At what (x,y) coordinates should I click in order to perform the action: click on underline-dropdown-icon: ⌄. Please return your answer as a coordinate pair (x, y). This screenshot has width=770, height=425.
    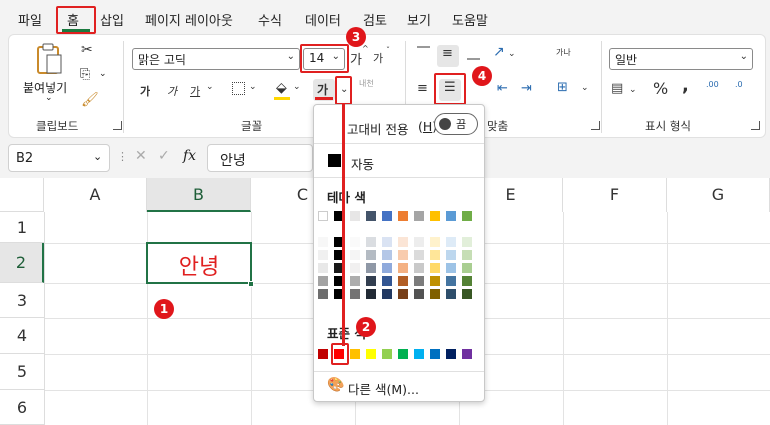
    Looking at the image, I should click on (210, 87).